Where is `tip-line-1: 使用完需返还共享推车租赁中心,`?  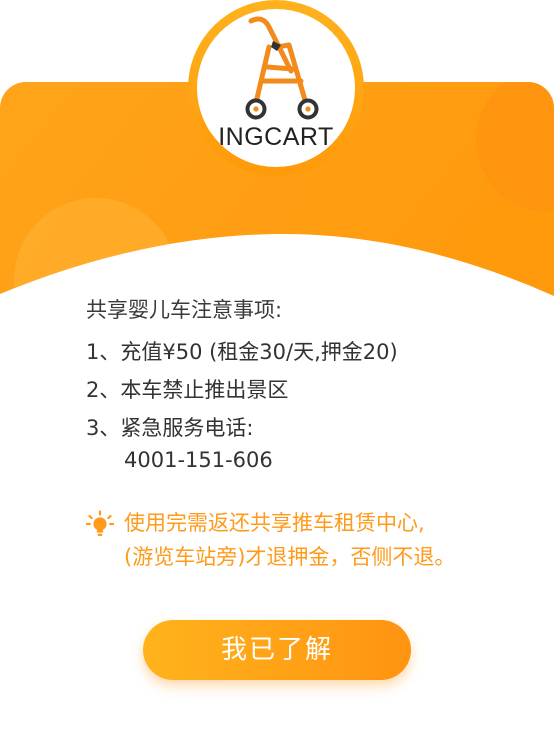 tip-line-1: 使用完需返还共享推车租赁中心, is located at coordinates (274, 523).